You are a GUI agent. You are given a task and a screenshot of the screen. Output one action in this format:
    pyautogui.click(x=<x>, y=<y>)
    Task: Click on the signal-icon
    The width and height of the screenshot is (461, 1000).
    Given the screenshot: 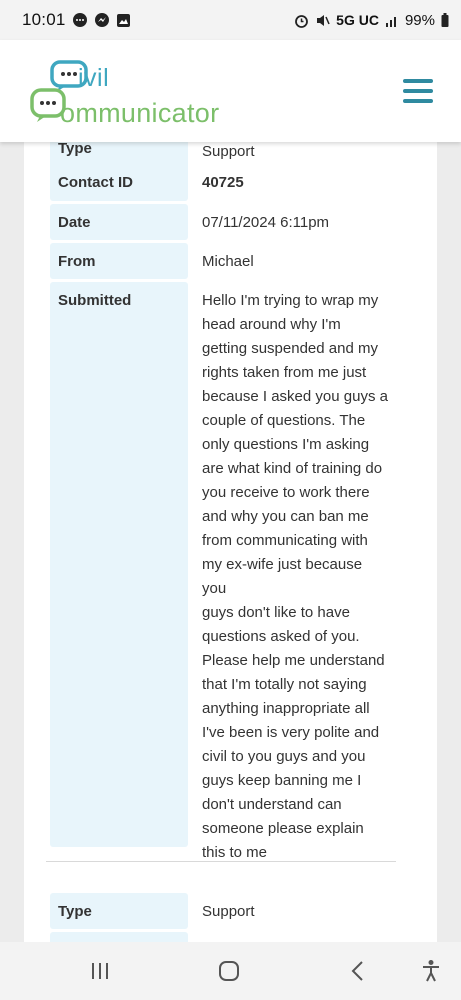 What is the action you would take?
    pyautogui.click(x=392, y=20)
    